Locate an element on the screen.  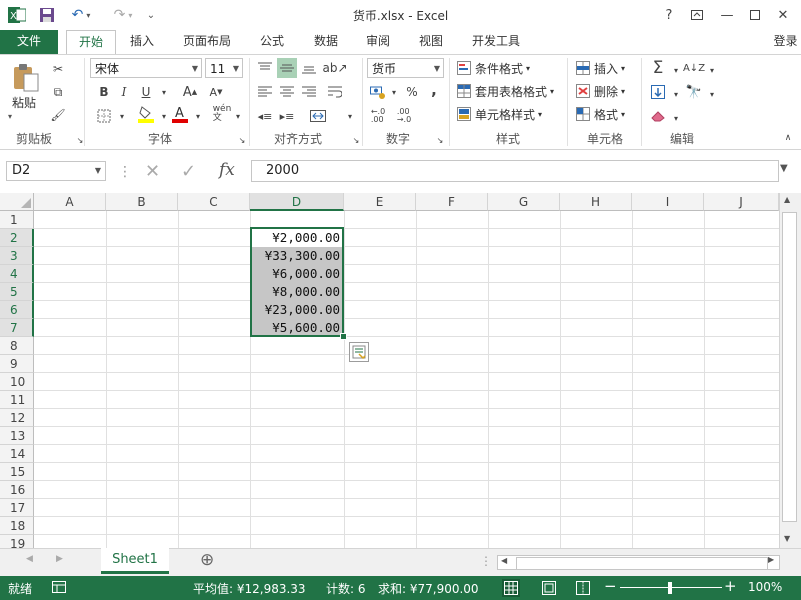
wrap-text-icon is located at coordinates (335, 92).